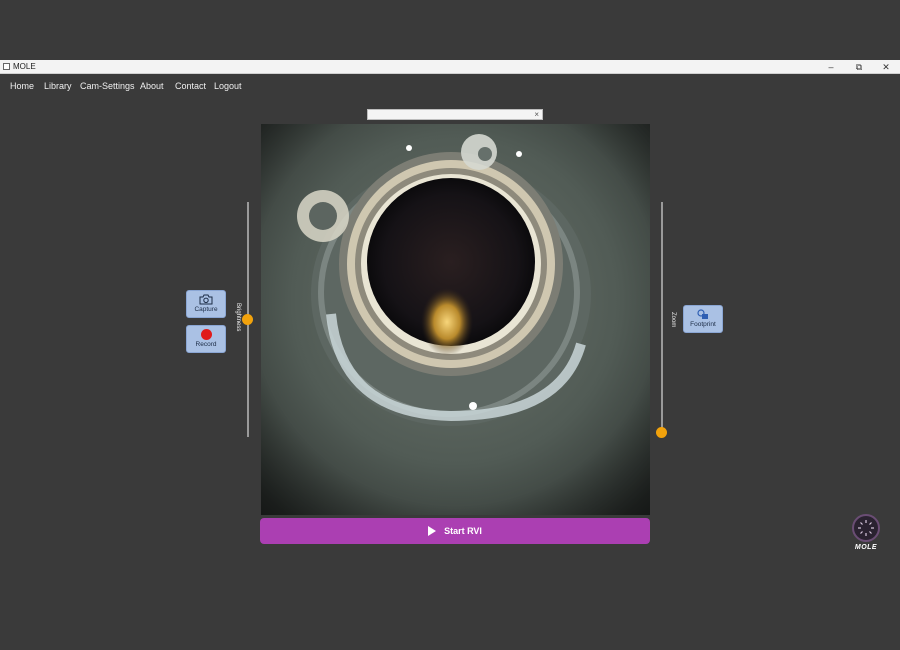 This screenshot has height=650, width=900. What do you see at coordinates (432, 531) in the screenshot?
I see `play-icon` at bounding box center [432, 531].